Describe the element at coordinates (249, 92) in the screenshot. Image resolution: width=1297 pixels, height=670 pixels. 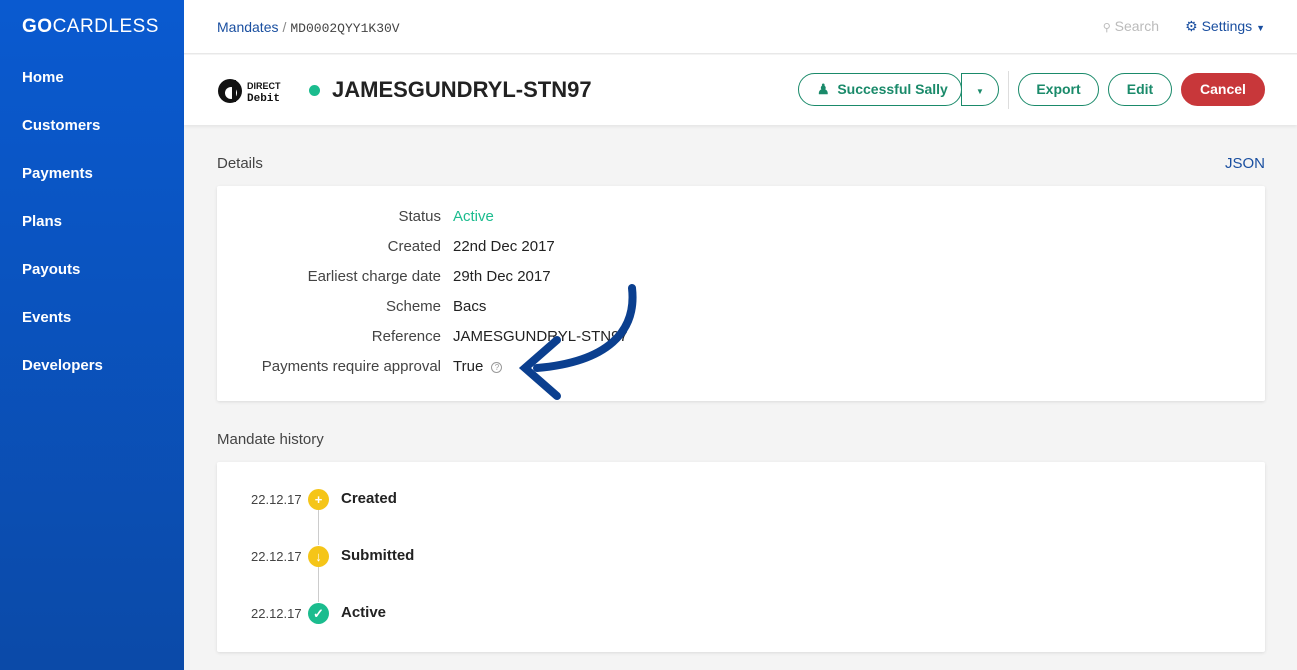
I see `direct-debit-logo: DIRECT Debit` at that location.